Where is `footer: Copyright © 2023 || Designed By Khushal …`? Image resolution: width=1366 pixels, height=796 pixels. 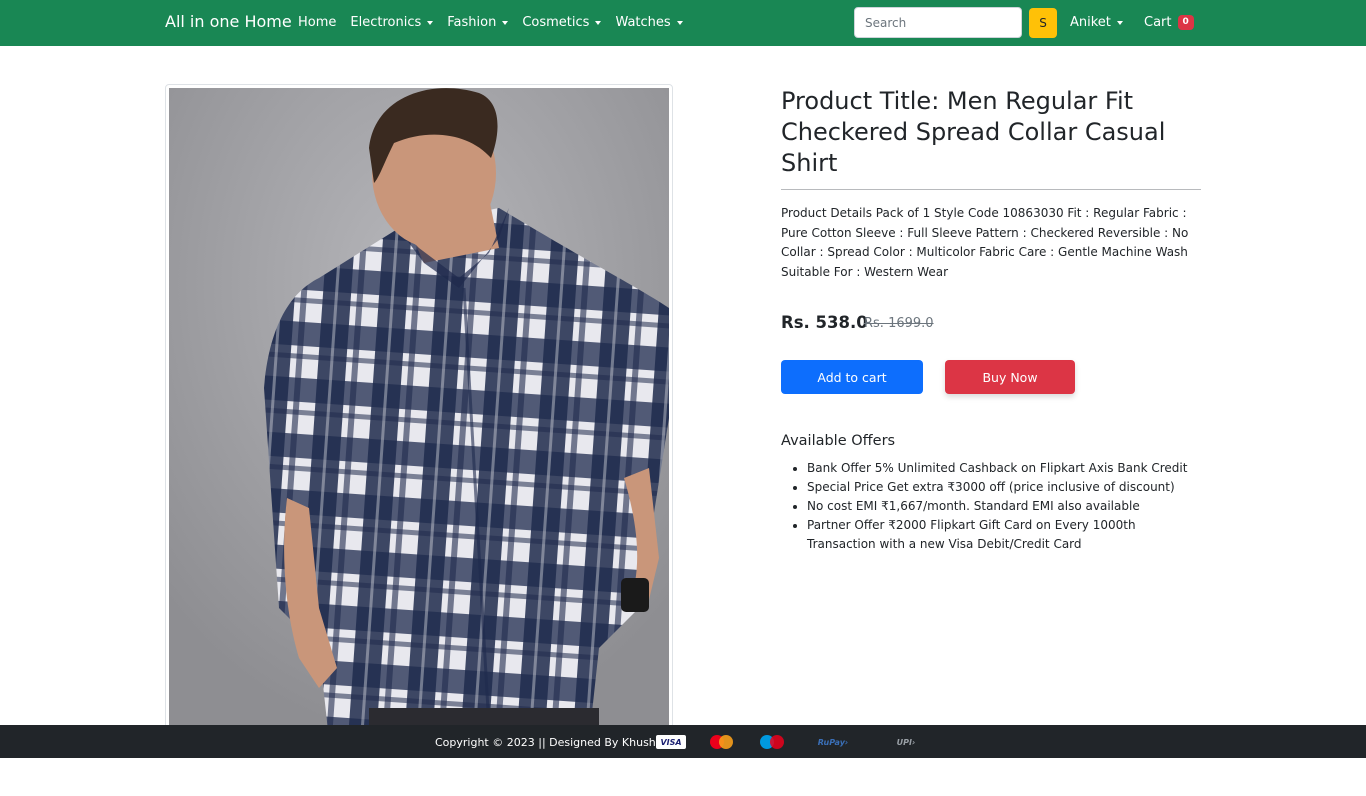
footer: Copyright © 2023 || Designed By Khushal … is located at coordinates (683, 741).